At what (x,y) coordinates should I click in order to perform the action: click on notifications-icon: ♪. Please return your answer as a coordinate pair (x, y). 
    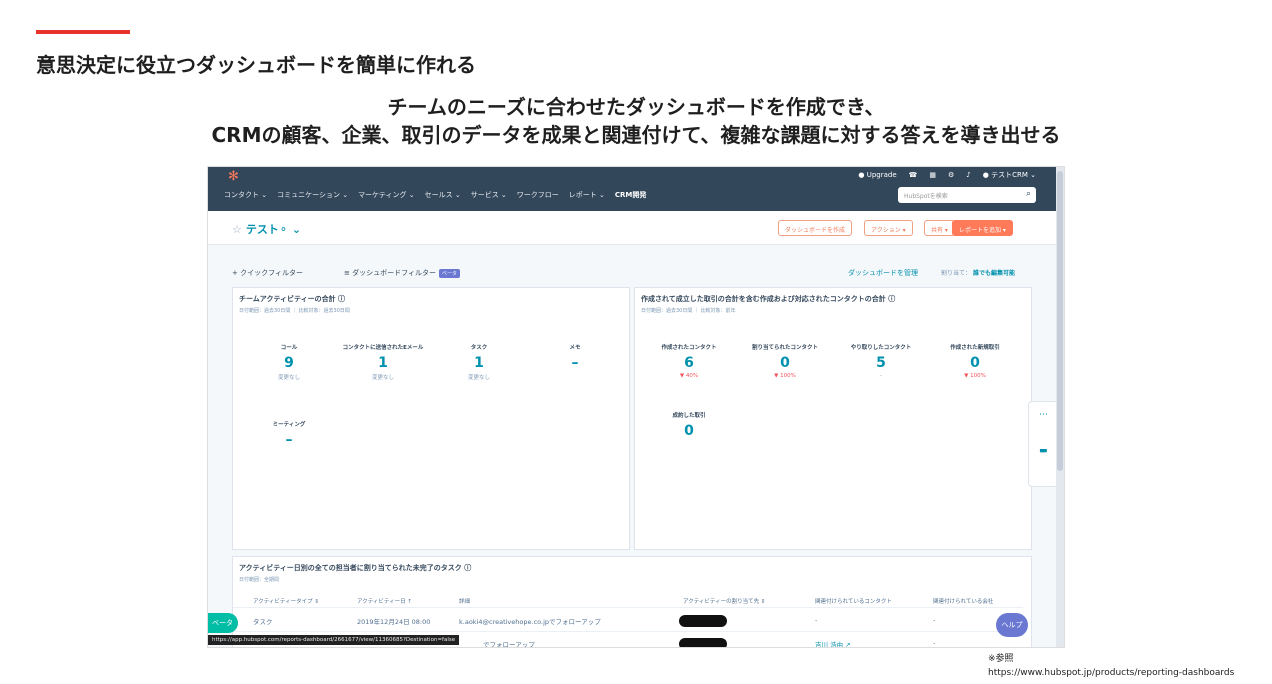
    Looking at the image, I should click on (968, 175).